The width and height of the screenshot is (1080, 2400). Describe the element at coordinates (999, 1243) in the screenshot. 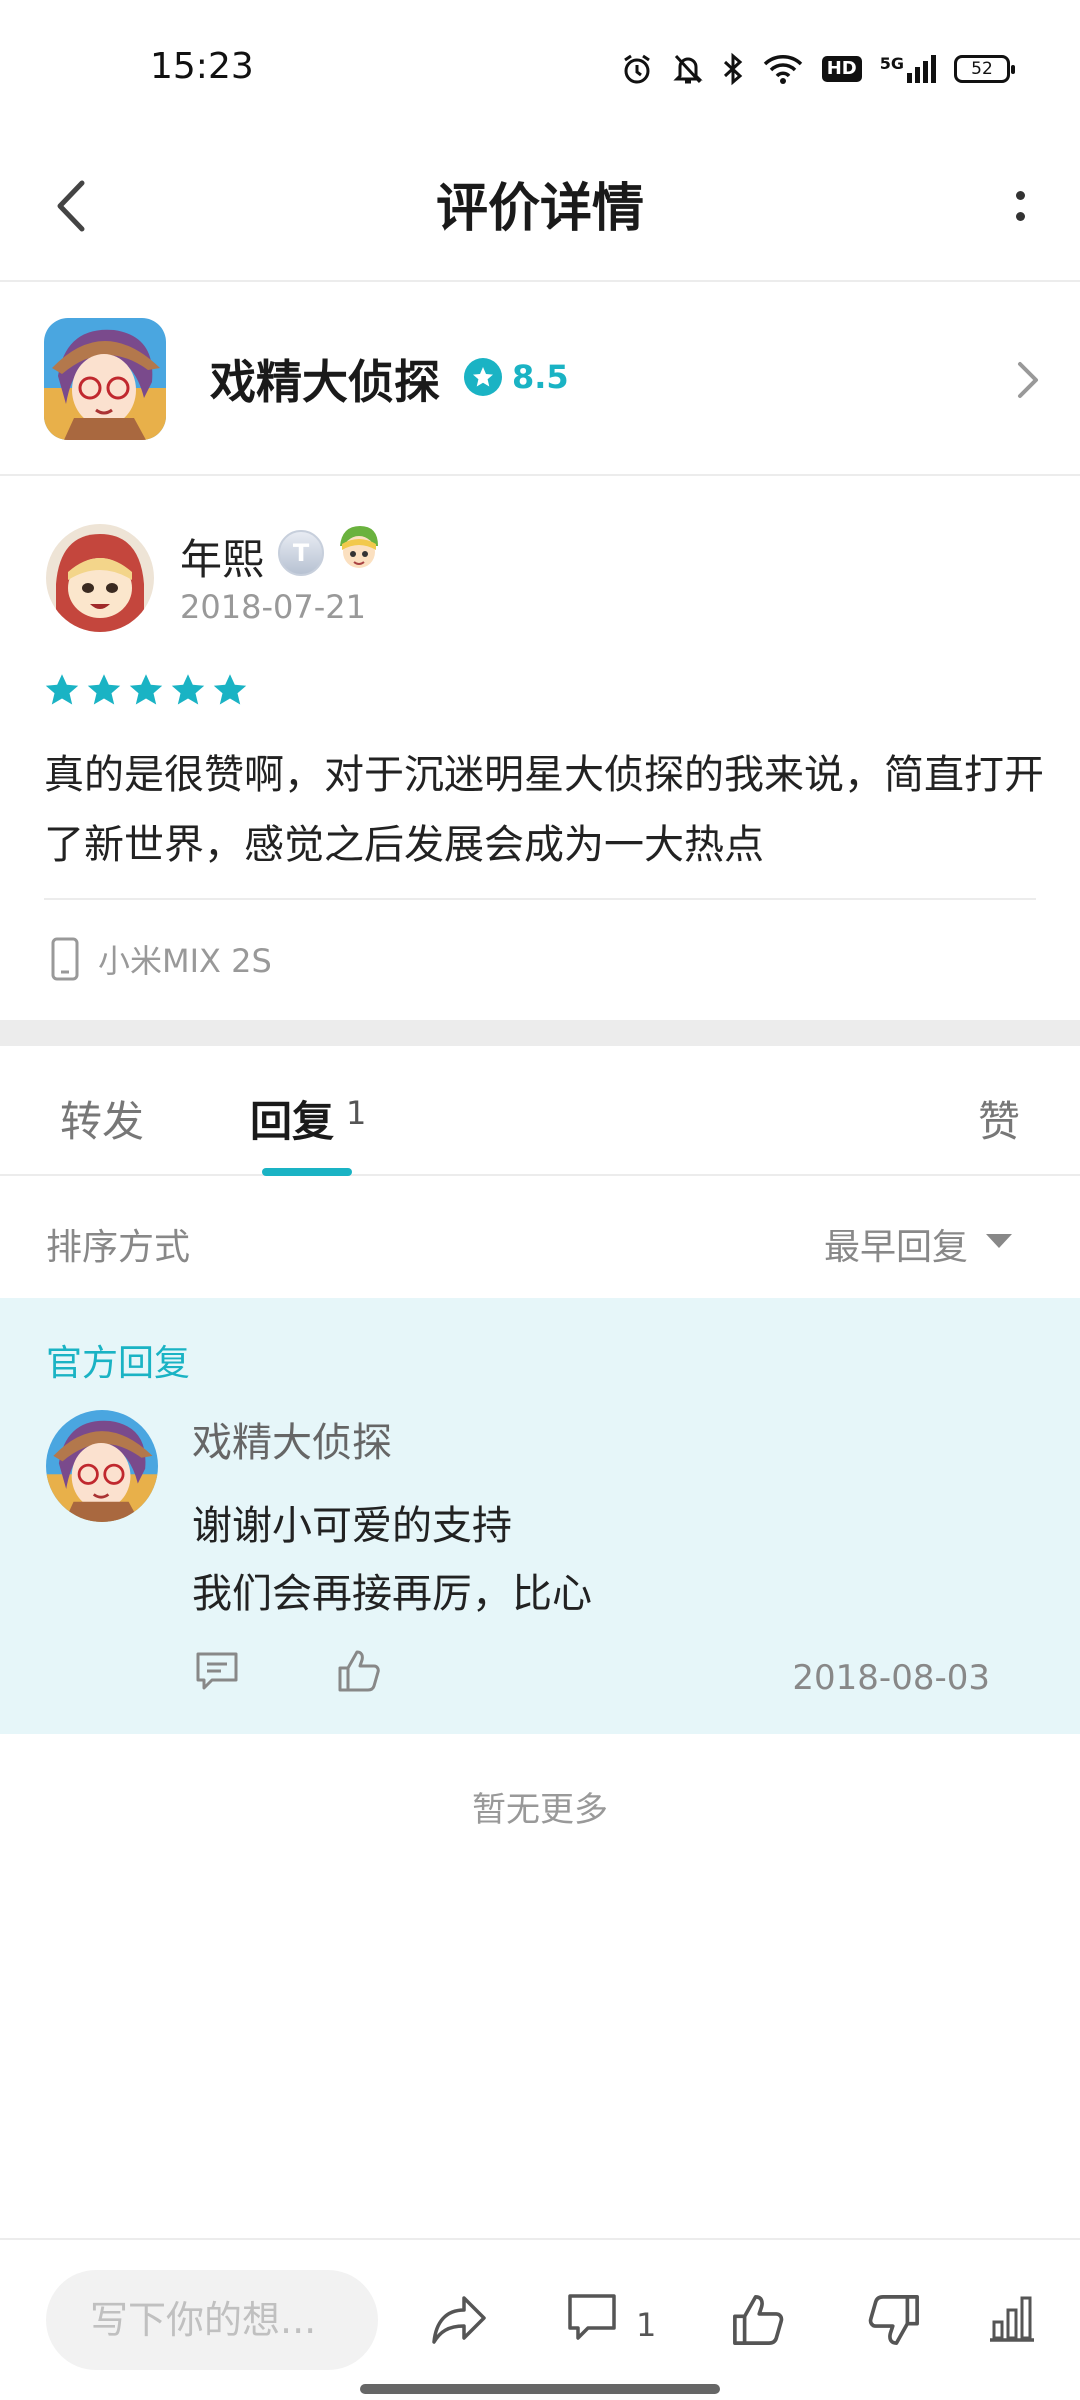

I see `caret-down-icon` at that location.